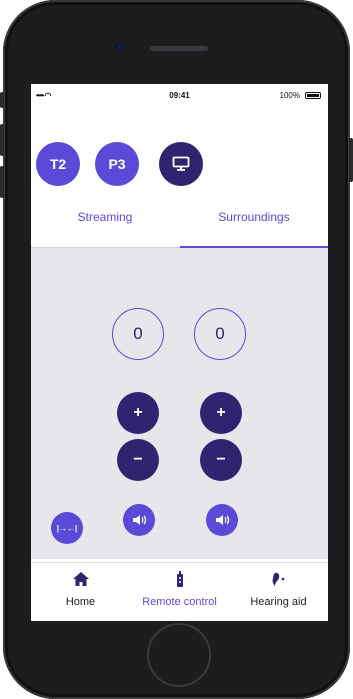 Image resolution: width=353 pixels, height=699 pixels. I want to click on nav-home-label: Home, so click(80, 602).